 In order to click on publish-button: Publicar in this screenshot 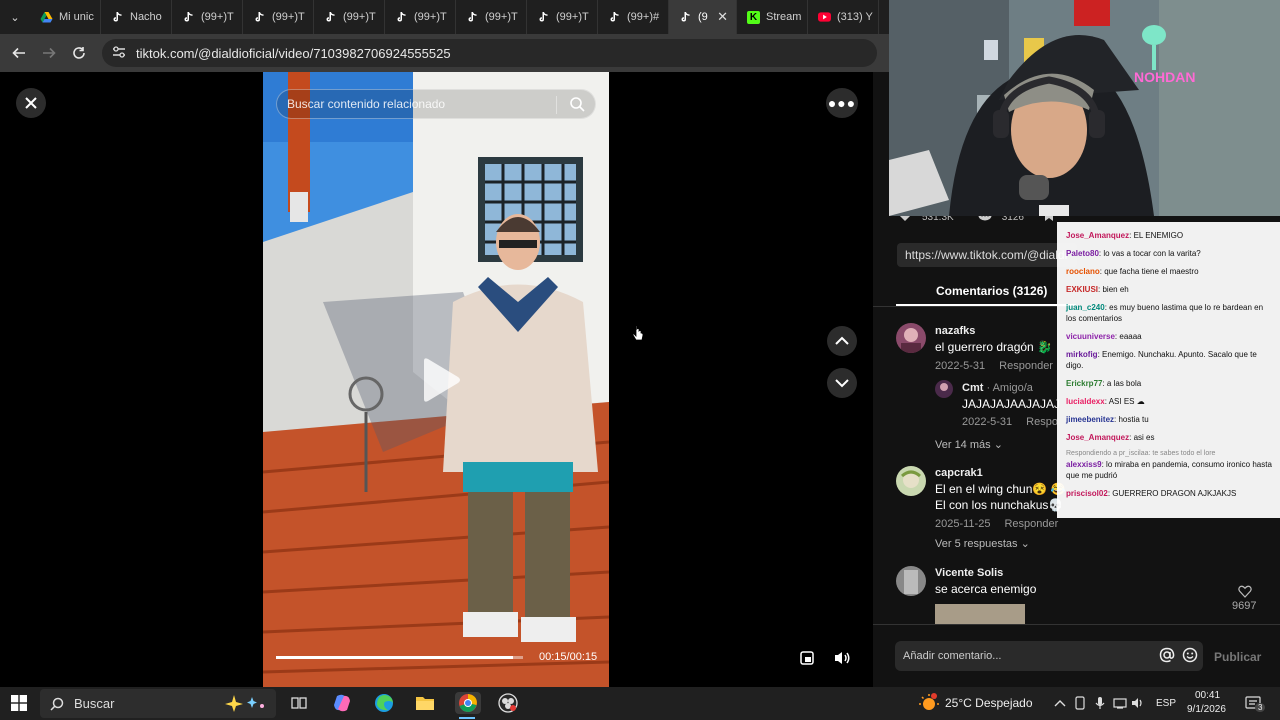, I will do `click(1237, 657)`.